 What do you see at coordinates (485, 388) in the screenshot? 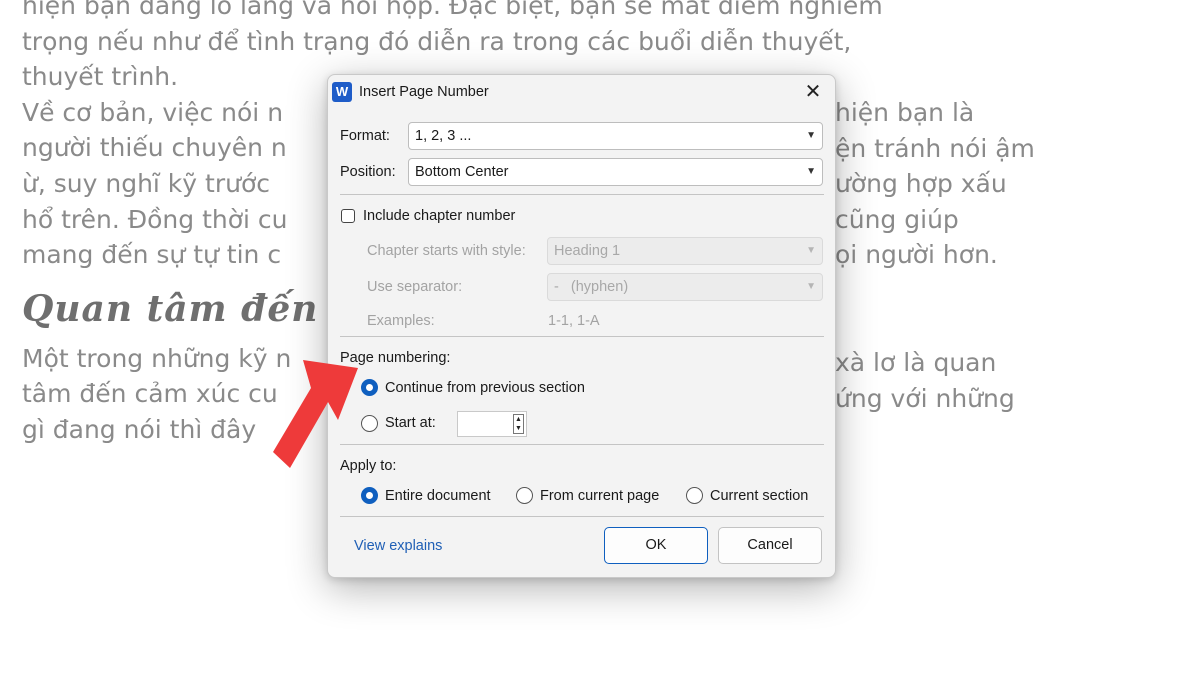
I see `continue-label: Continue from previous section` at bounding box center [485, 388].